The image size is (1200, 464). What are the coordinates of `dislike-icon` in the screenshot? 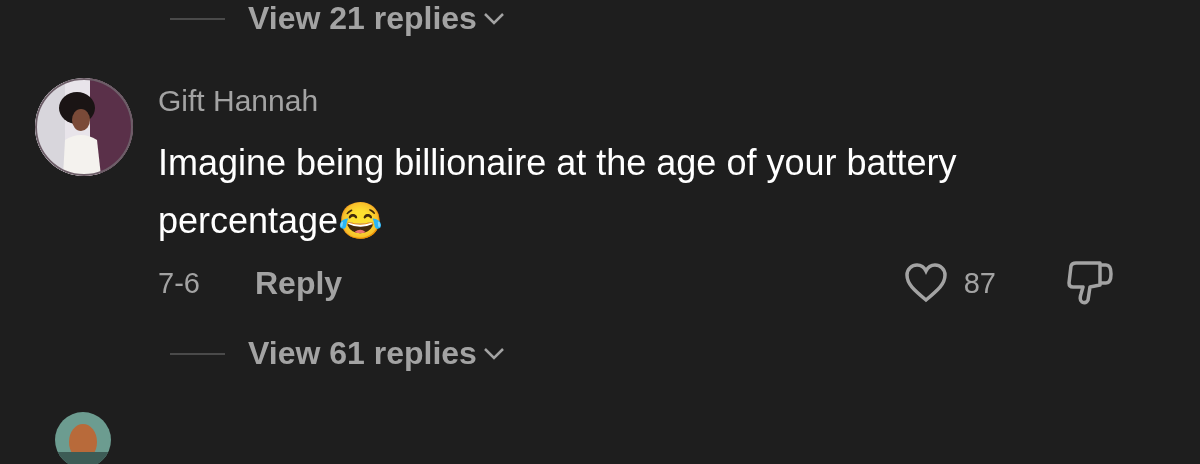 It's located at (1090, 283).